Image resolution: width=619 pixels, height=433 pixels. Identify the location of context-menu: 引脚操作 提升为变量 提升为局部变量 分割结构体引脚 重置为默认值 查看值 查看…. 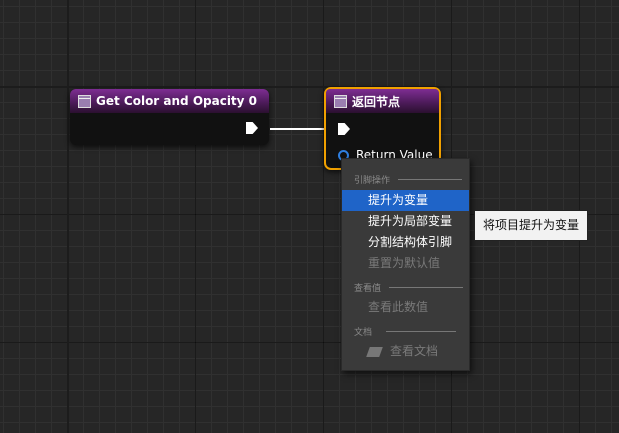
(405, 264).